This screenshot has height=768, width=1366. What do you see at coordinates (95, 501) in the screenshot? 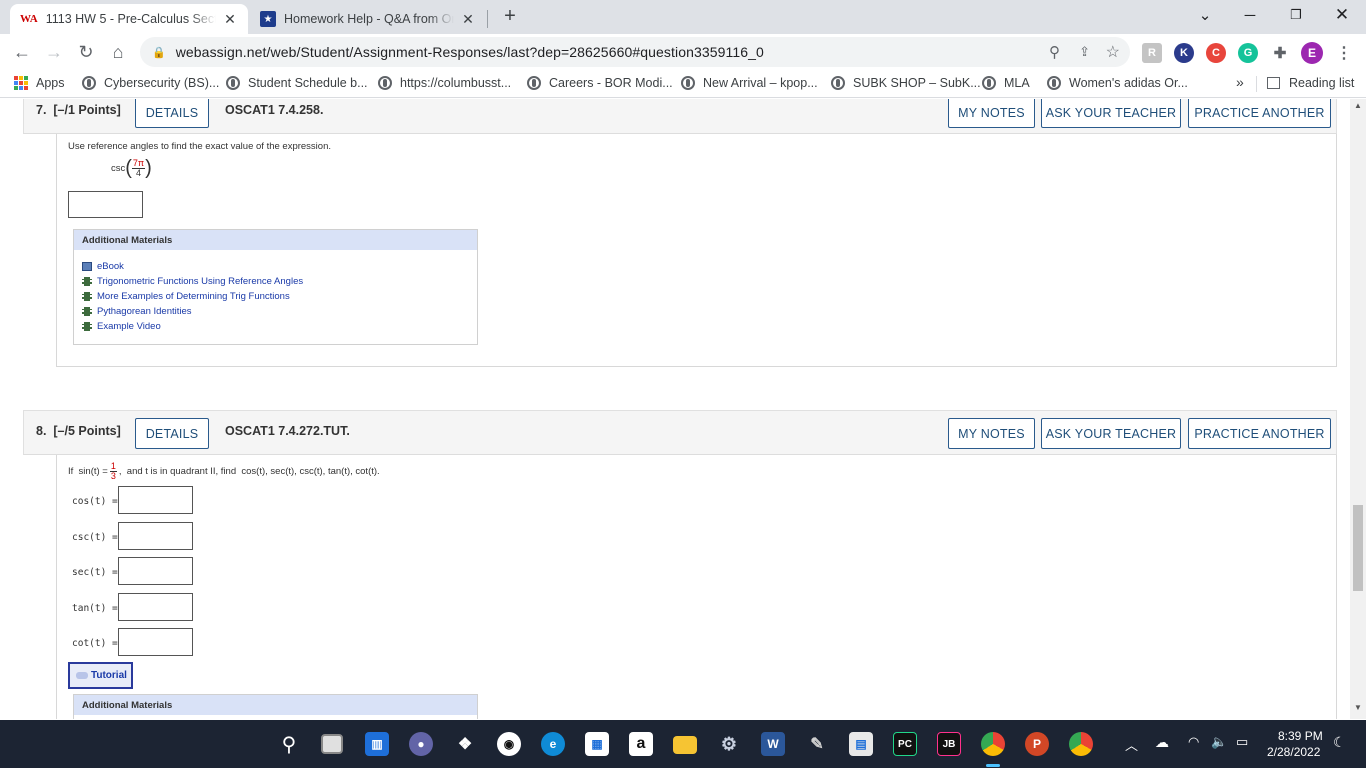
I see `cos-label: cos(t) =` at bounding box center [95, 501].